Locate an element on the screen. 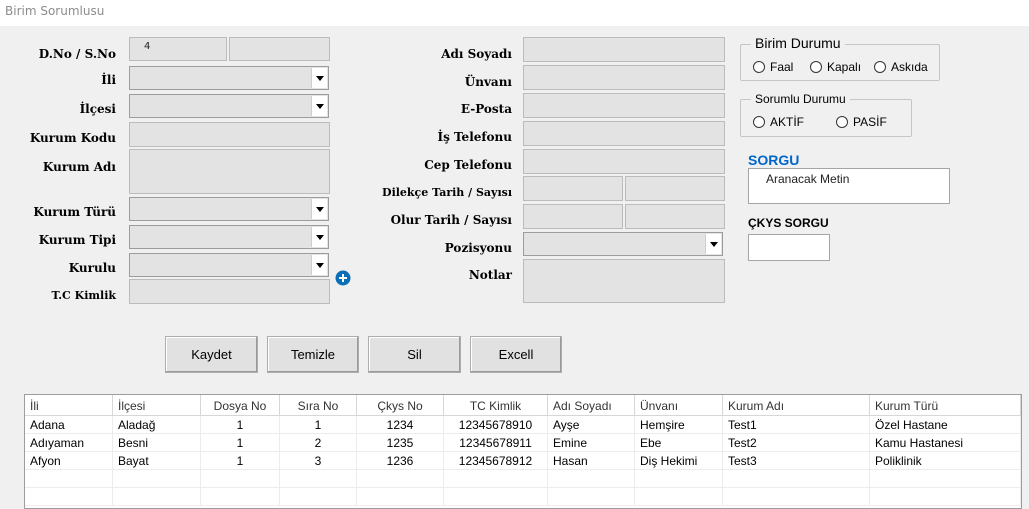 The width and height of the screenshot is (1029, 509). kurum-kodu-label: Kurum Kodu is located at coordinates (72, 138).